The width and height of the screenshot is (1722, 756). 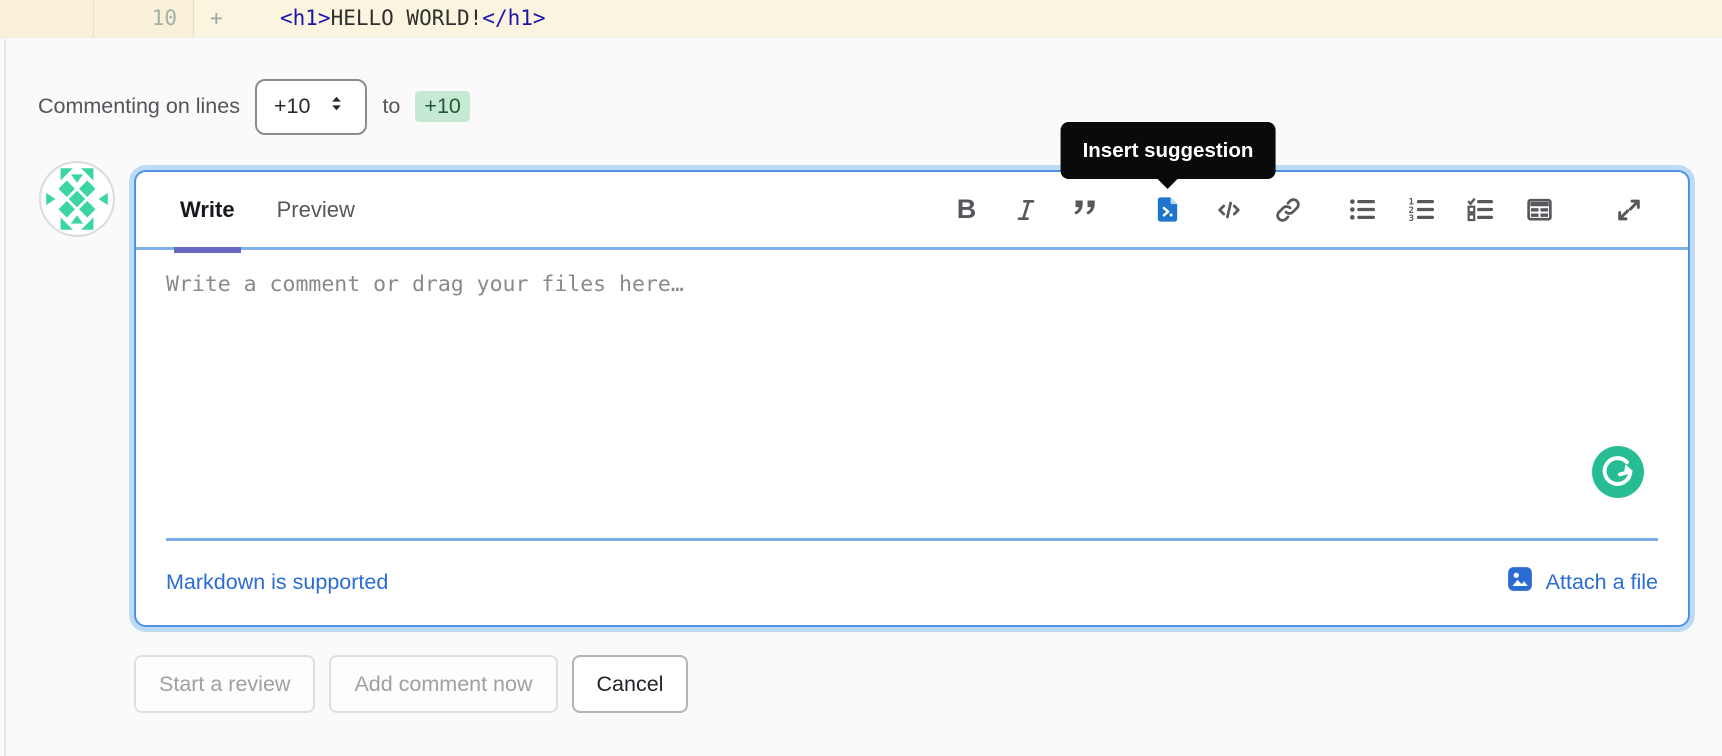 What do you see at coordinates (47, 18) in the screenshot?
I see `diff-old-line-gutter` at bounding box center [47, 18].